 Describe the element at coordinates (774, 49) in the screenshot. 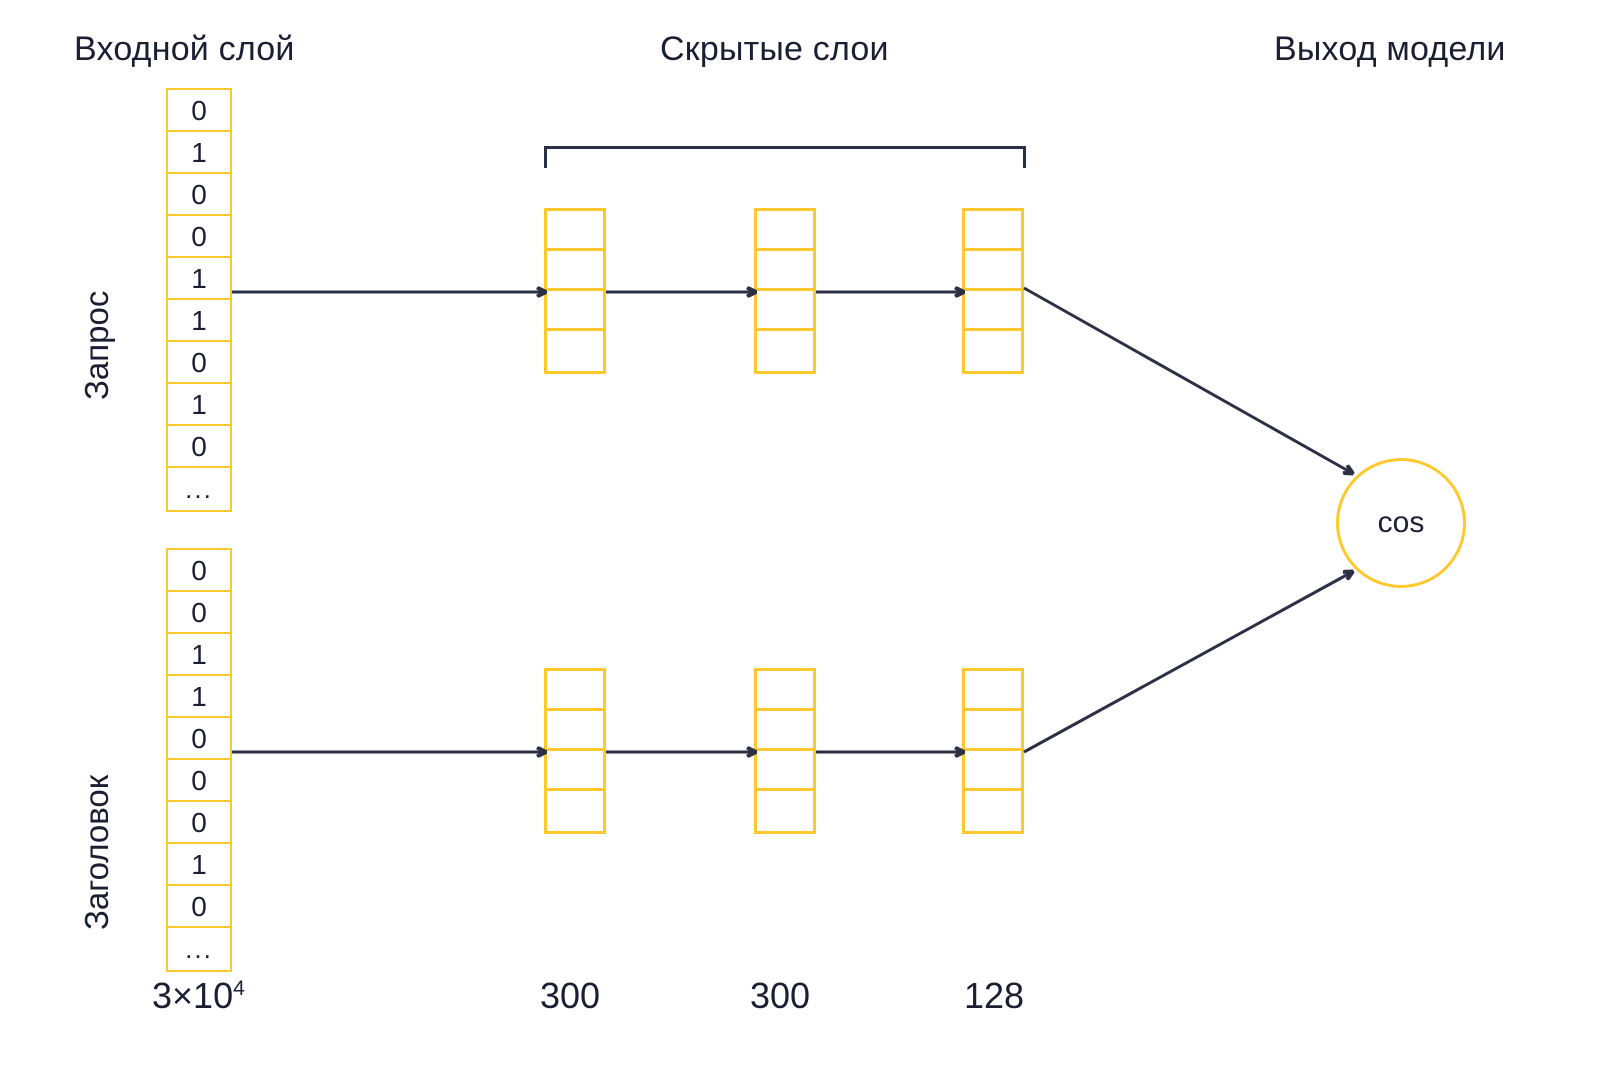

I see `column-header-hidden: Скрытые слои` at that location.